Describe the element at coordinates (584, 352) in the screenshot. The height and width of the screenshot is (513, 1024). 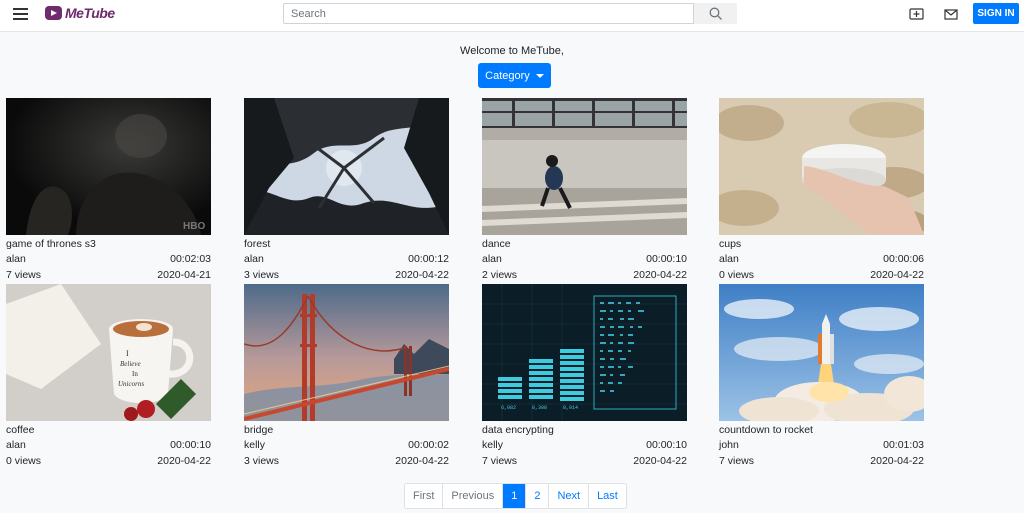
I see `video-thumbnail: 6,082 8,308 8,914` at that location.